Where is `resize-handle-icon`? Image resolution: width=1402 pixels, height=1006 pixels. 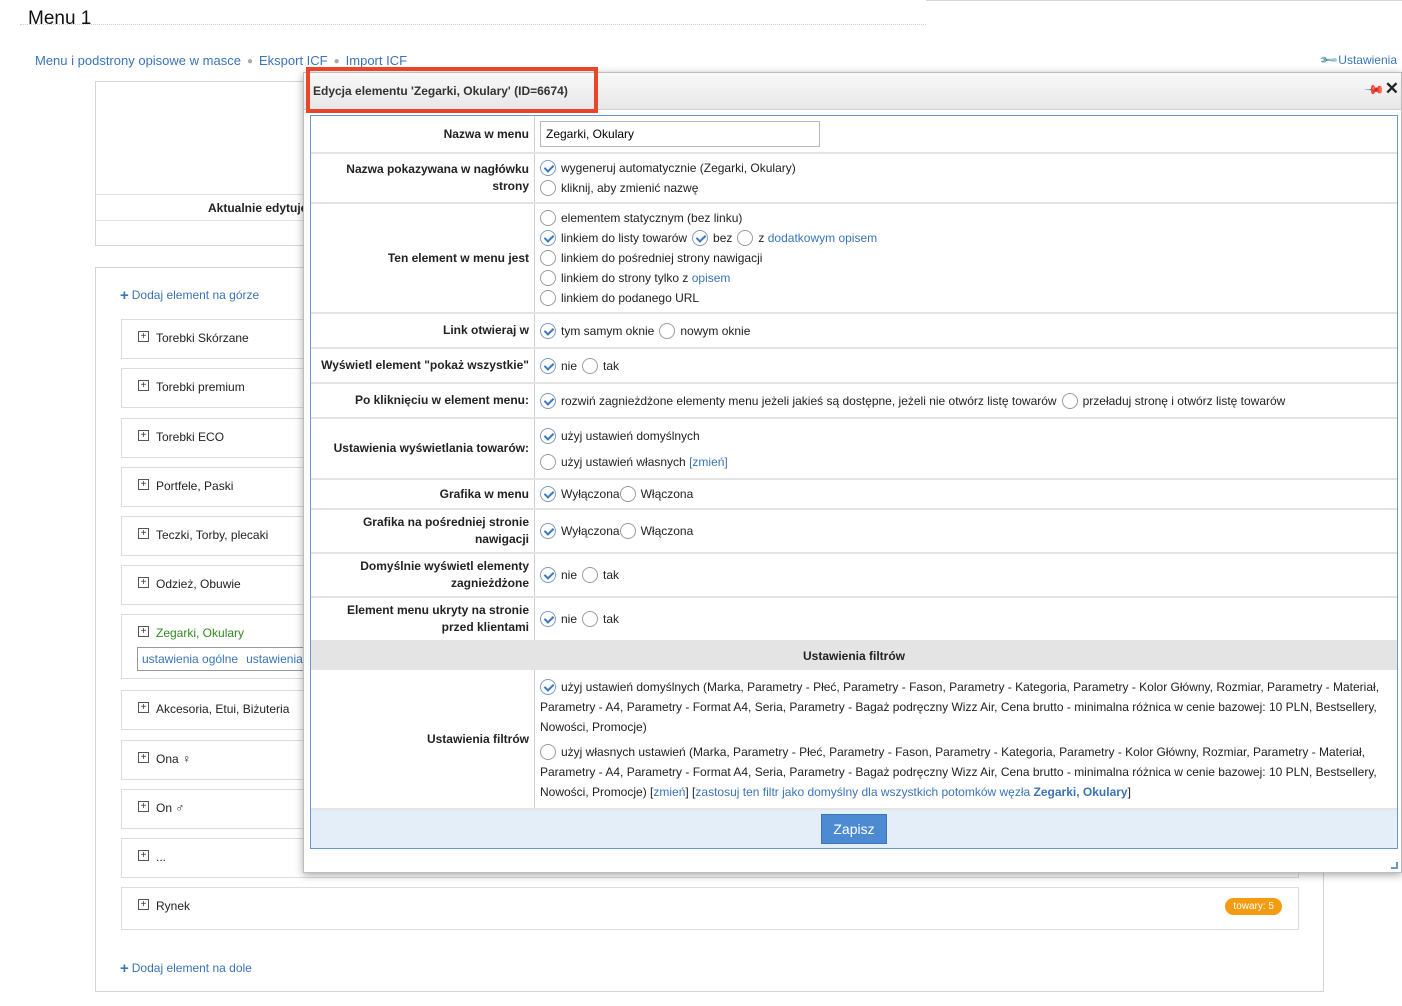 resize-handle-icon is located at coordinates (1394, 865).